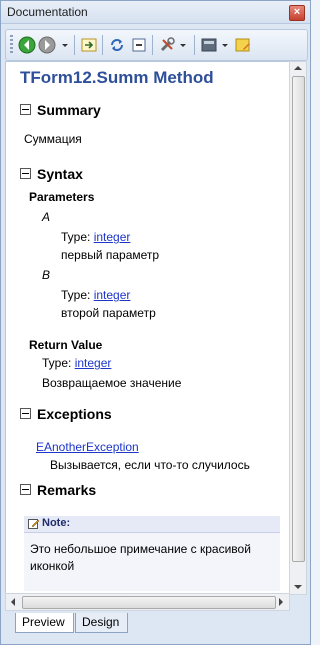 Image resolution: width=320 pixels, height=645 pixels. Describe the element at coordinates (150, 465) in the screenshot. I see `exception-description: Вызывается, если что-то случилось` at that location.